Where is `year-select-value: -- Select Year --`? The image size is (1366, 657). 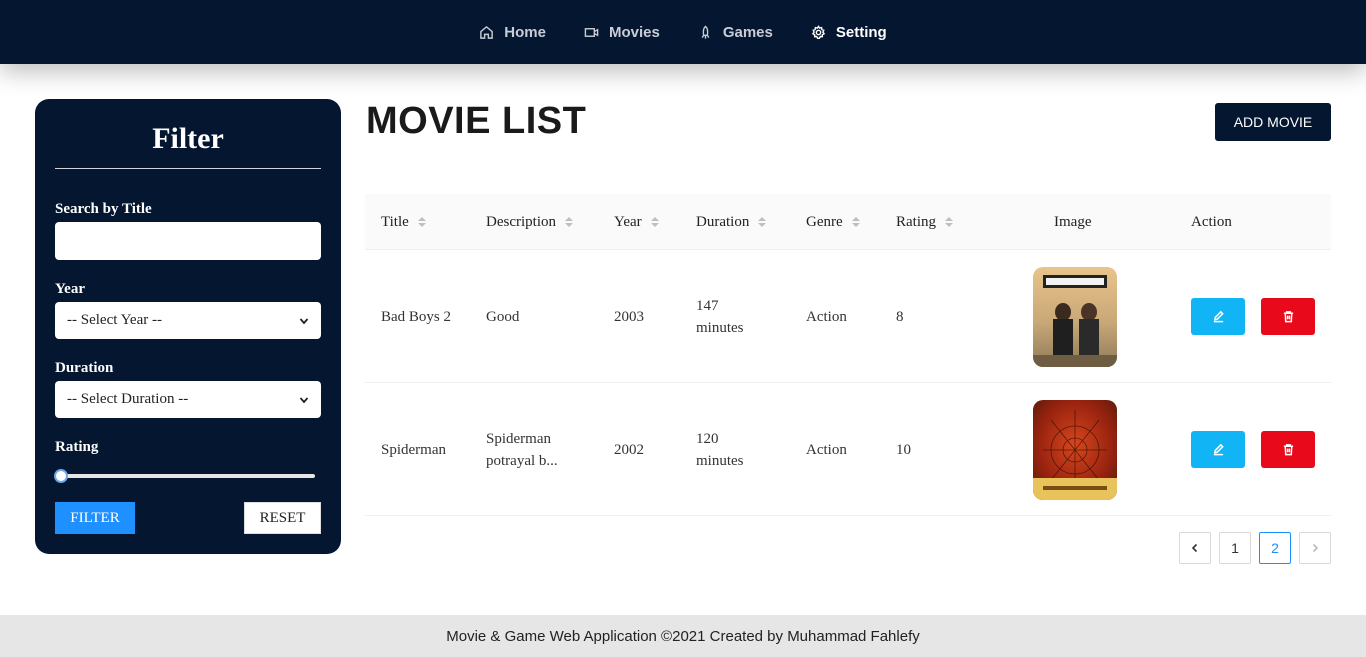
year-select-value: -- Select Year -- is located at coordinates (114, 320).